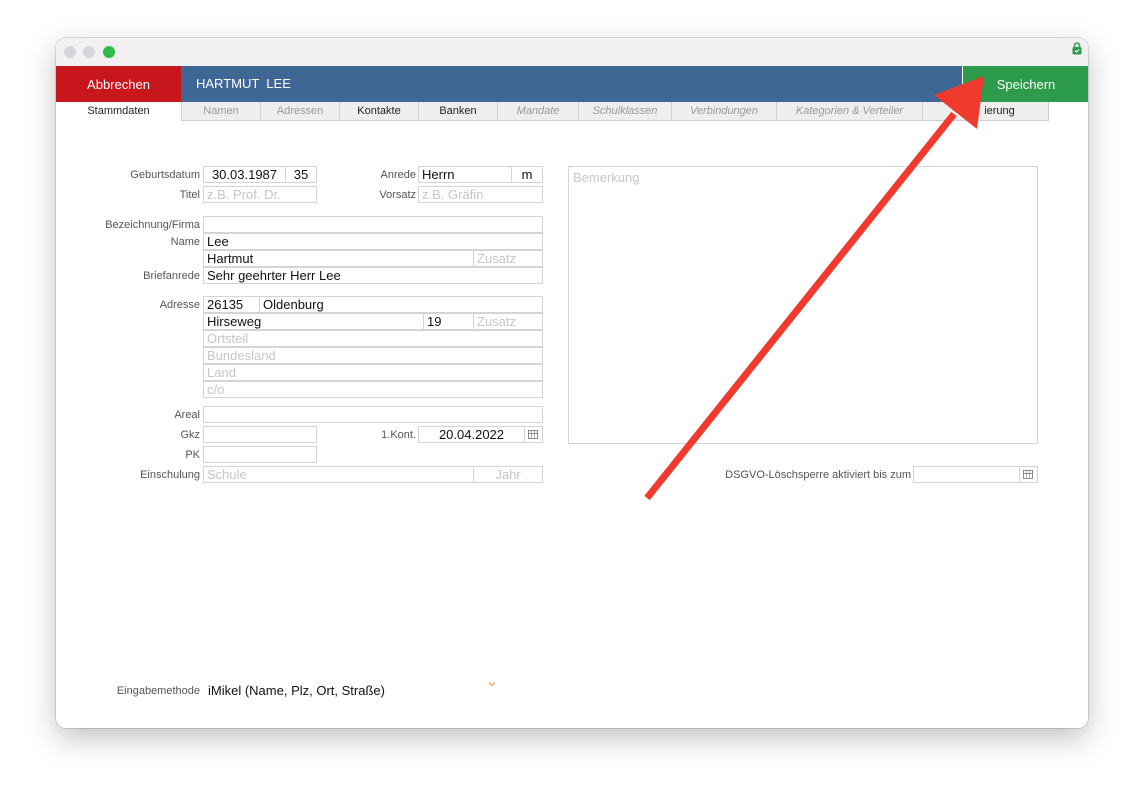 This screenshot has height=802, width=1144. I want to click on gdpr-calendar-button, so click(1028, 474).